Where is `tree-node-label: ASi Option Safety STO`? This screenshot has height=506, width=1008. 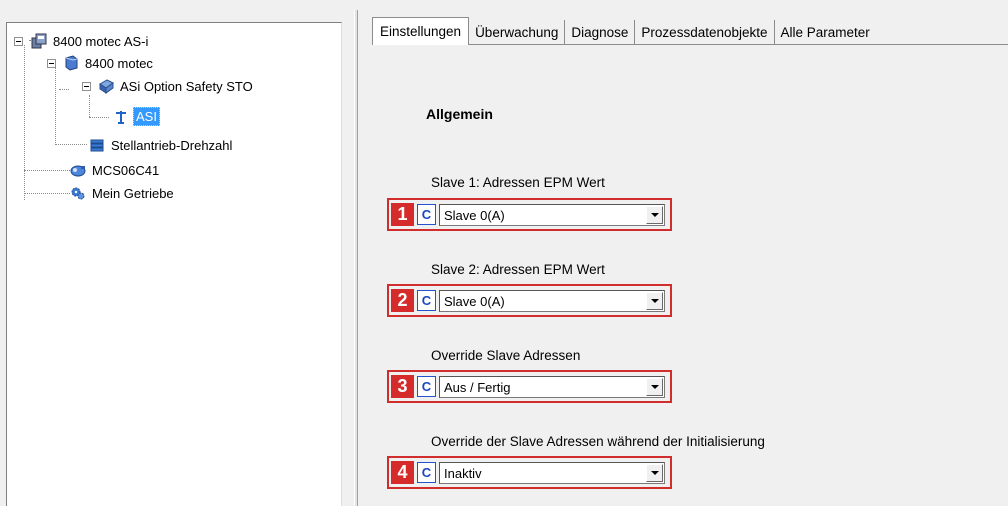
tree-node-label: ASi Option Safety STO is located at coordinates (186, 86).